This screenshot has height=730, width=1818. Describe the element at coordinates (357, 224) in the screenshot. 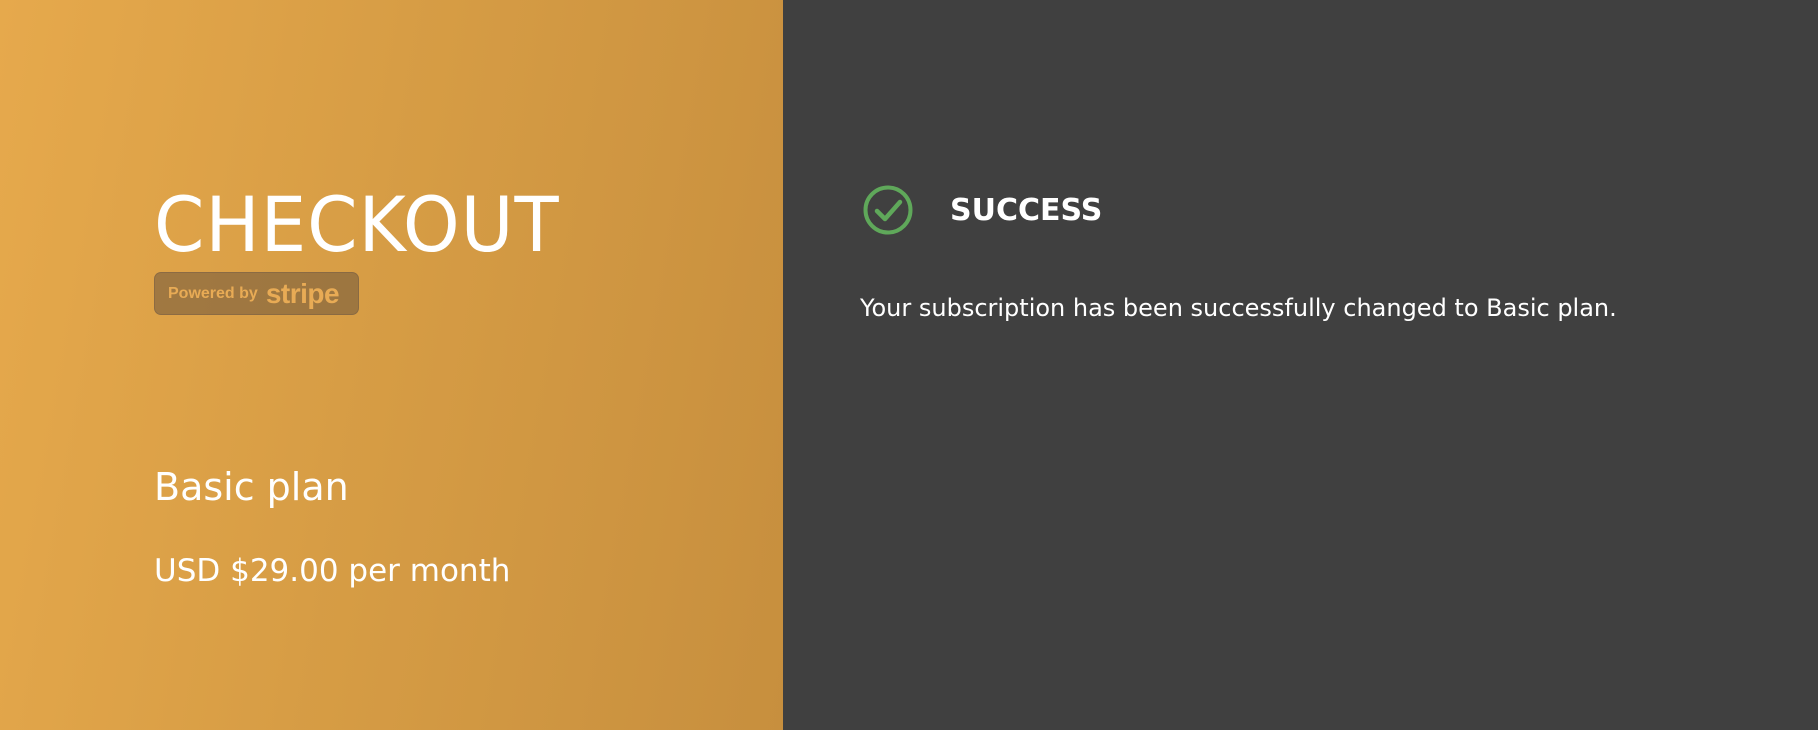

I see `page-title: CHECKOUT` at that location.